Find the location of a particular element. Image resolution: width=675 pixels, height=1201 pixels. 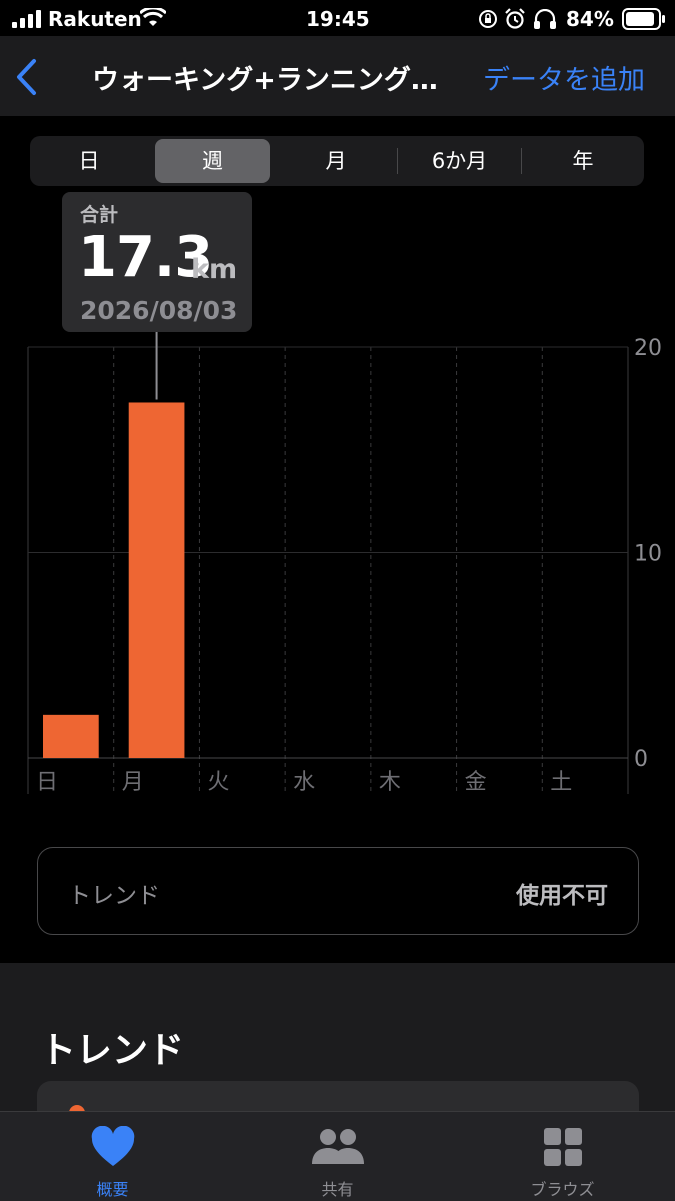

battery-icon is located at coordinates (643, 19).